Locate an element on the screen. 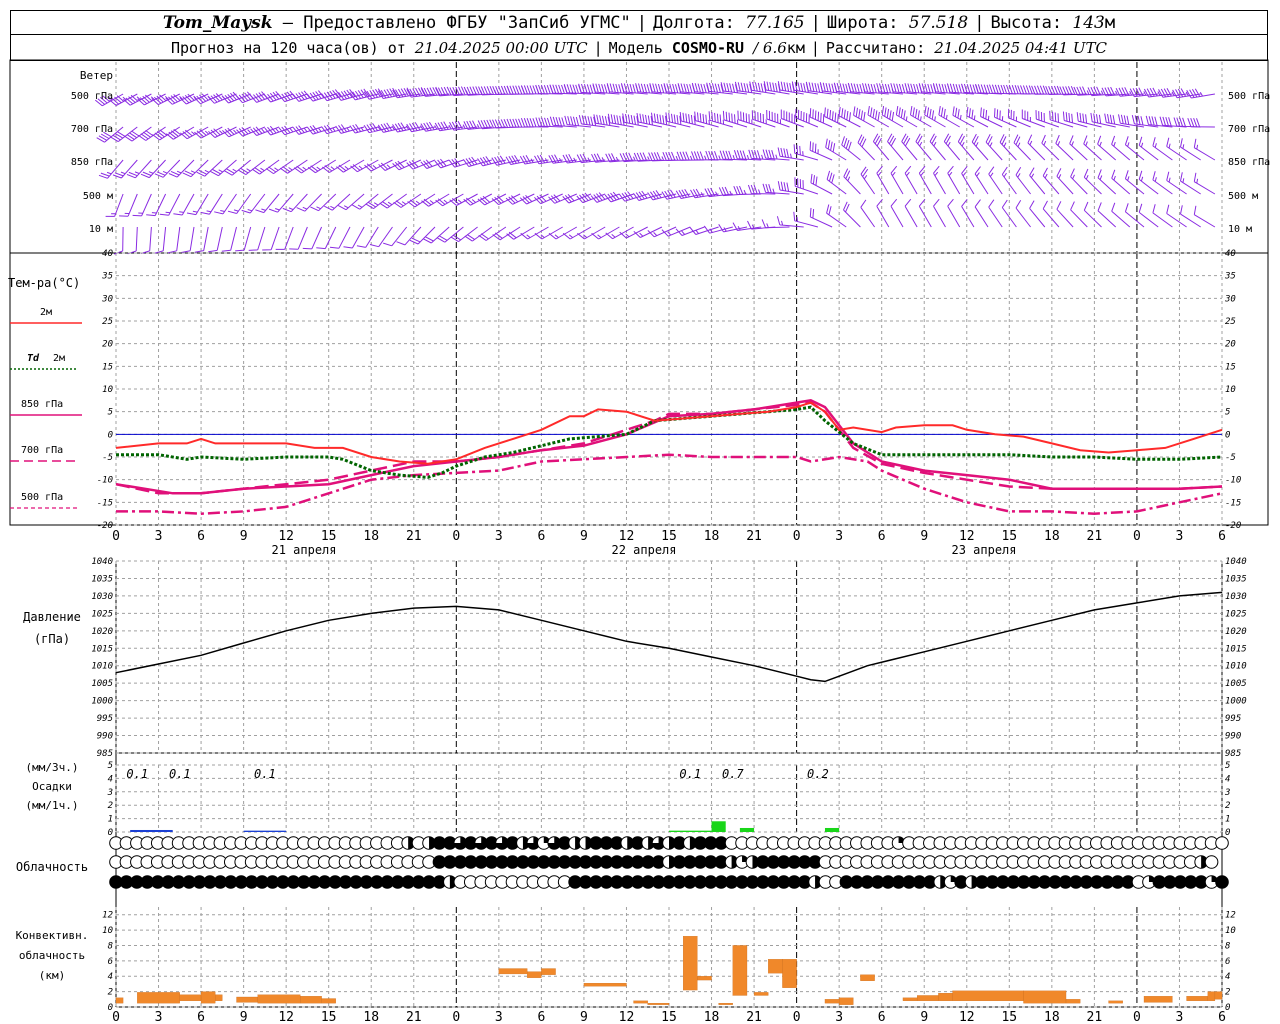 Image resolution: width=1280 pixels, height=1024 pixels. convective-title-2: облачность is located at coordinates (52, 955).